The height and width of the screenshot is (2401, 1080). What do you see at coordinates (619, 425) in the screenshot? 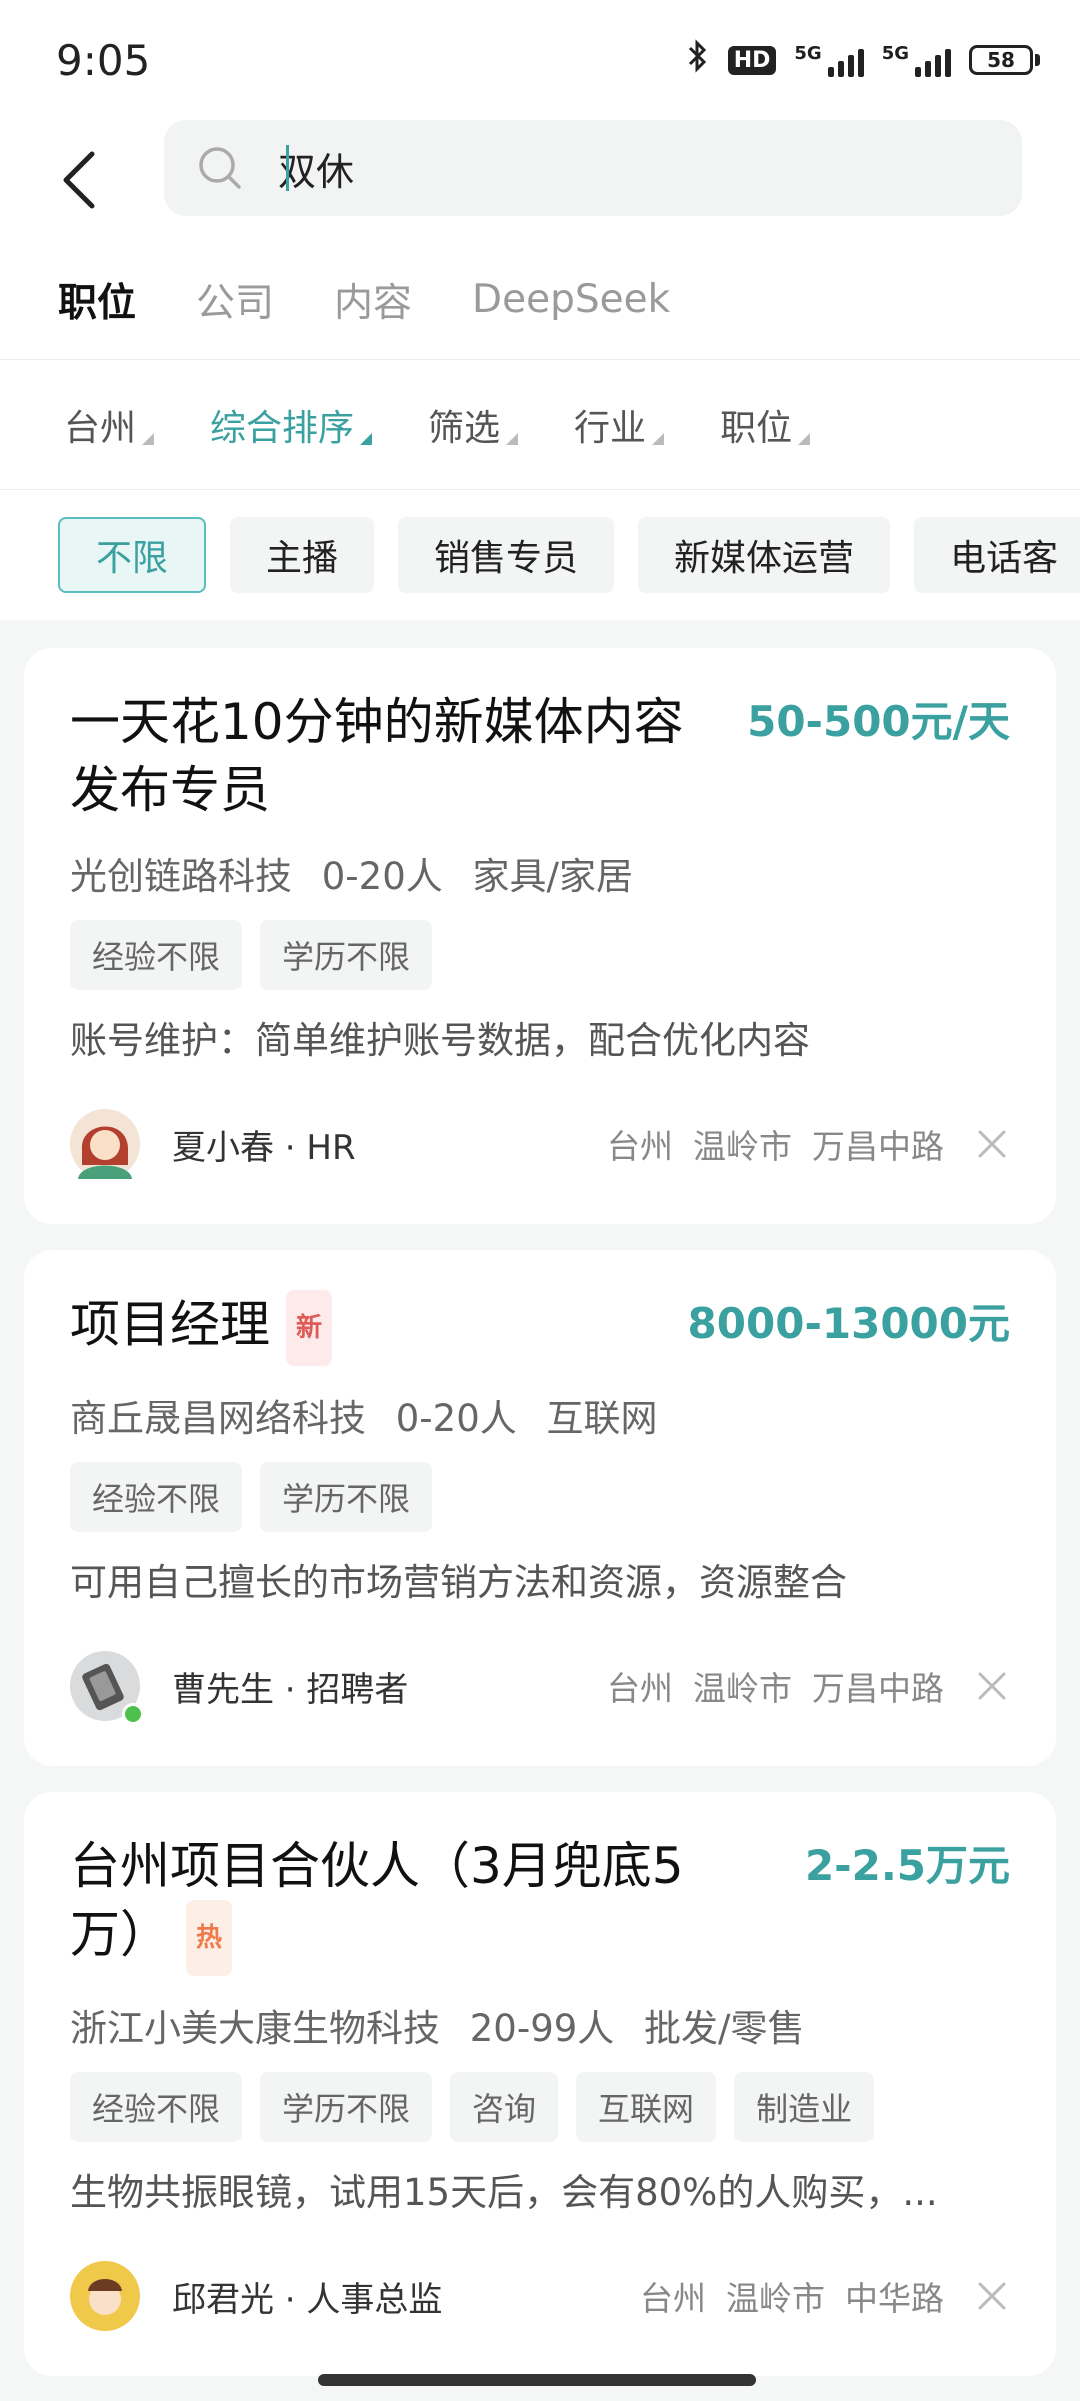
I see `filter-industry: 行业` at bounding box center [619, 425].